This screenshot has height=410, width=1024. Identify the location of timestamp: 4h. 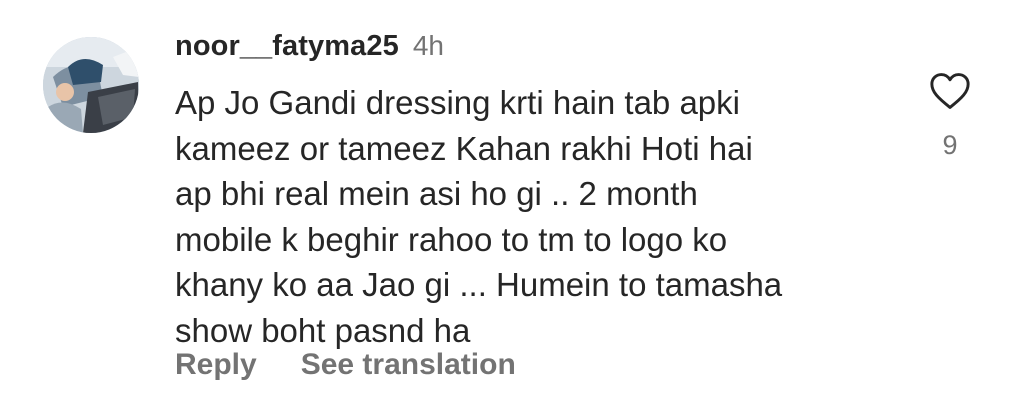
(428, 45).